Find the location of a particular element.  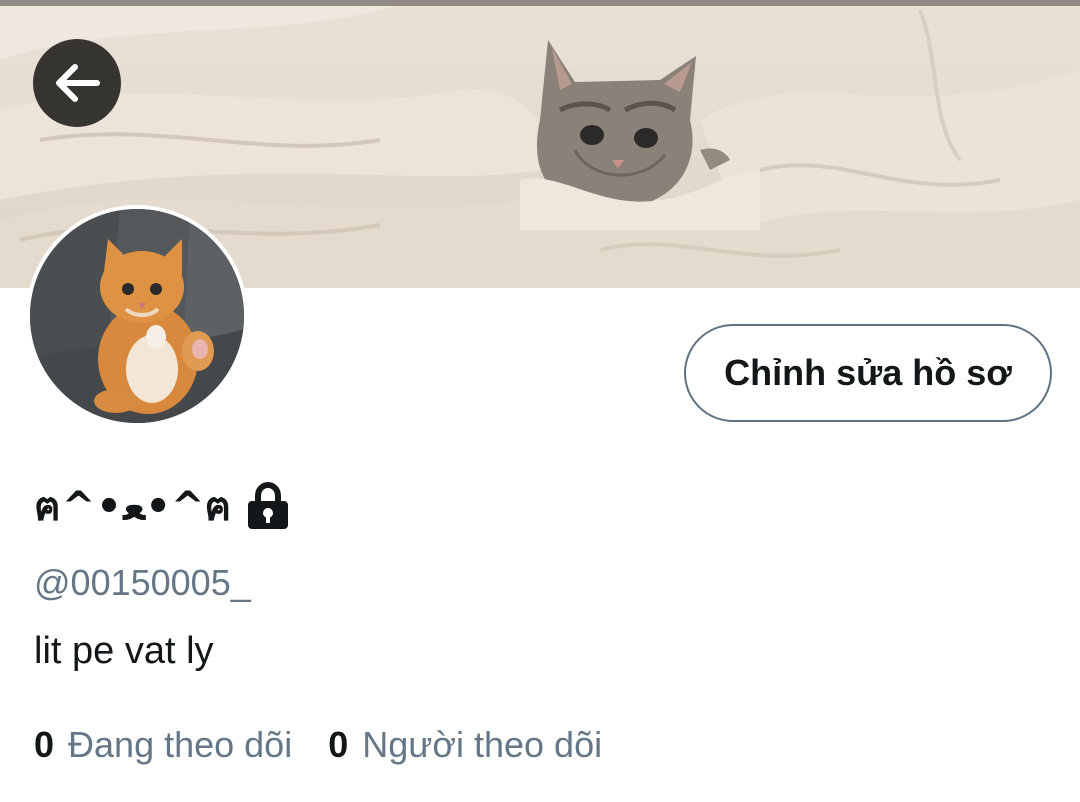

following-count: 0 is located at coordinates (44, 744).